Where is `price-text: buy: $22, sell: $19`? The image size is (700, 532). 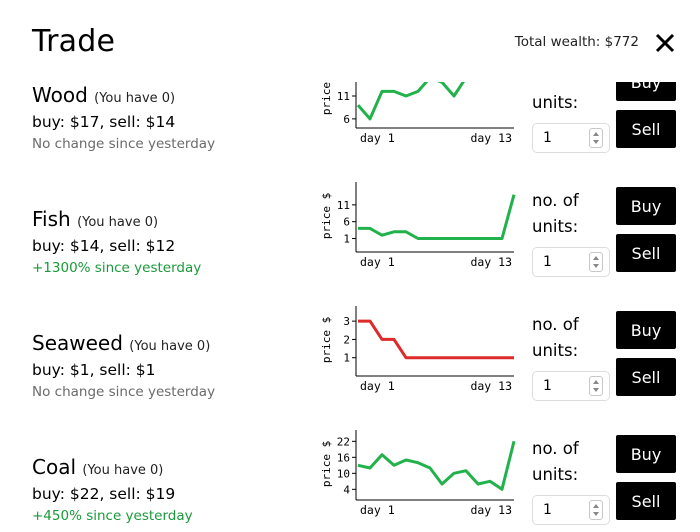 price-text: buy: $22, sell: $19 is located at coordinates (104, 494).